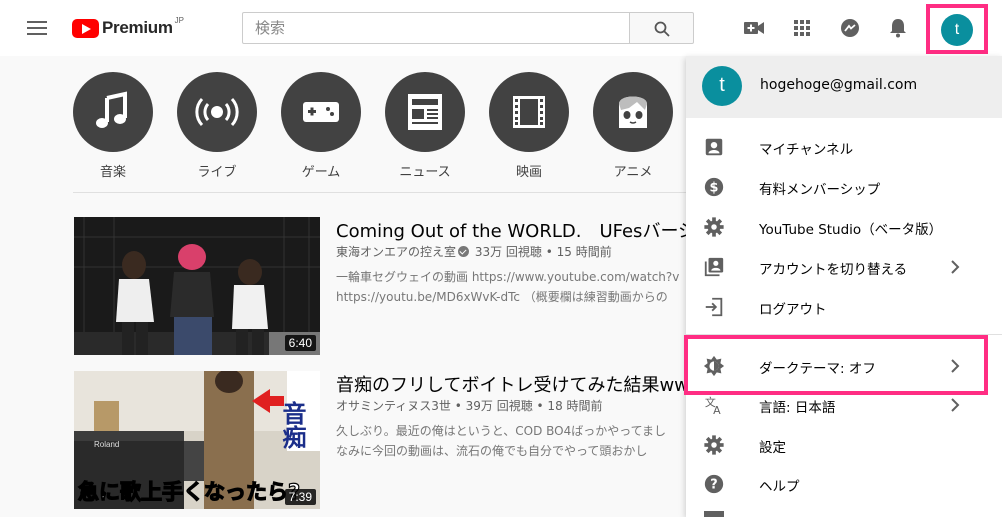 Image resolution: width=1002 pixels, height=517 pixels. I want to click on category-label: ニュース, so click(425, 172).